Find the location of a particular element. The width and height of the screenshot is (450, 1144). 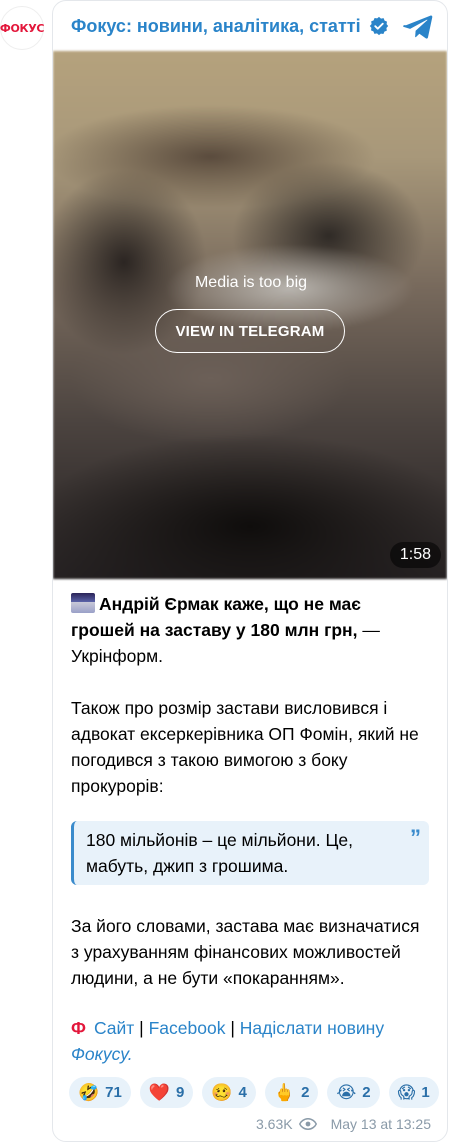

media-too-big-label: Media is too big is located at coordinates (251, 282).